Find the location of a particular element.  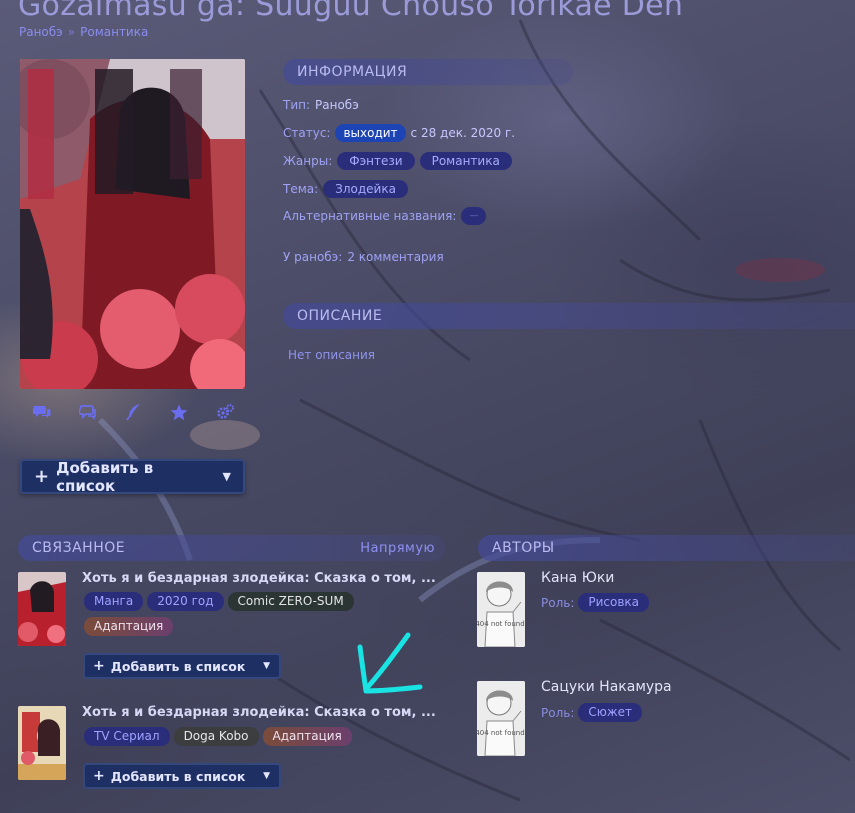

theme-label: Тема: is located at coordinates (301, 189).